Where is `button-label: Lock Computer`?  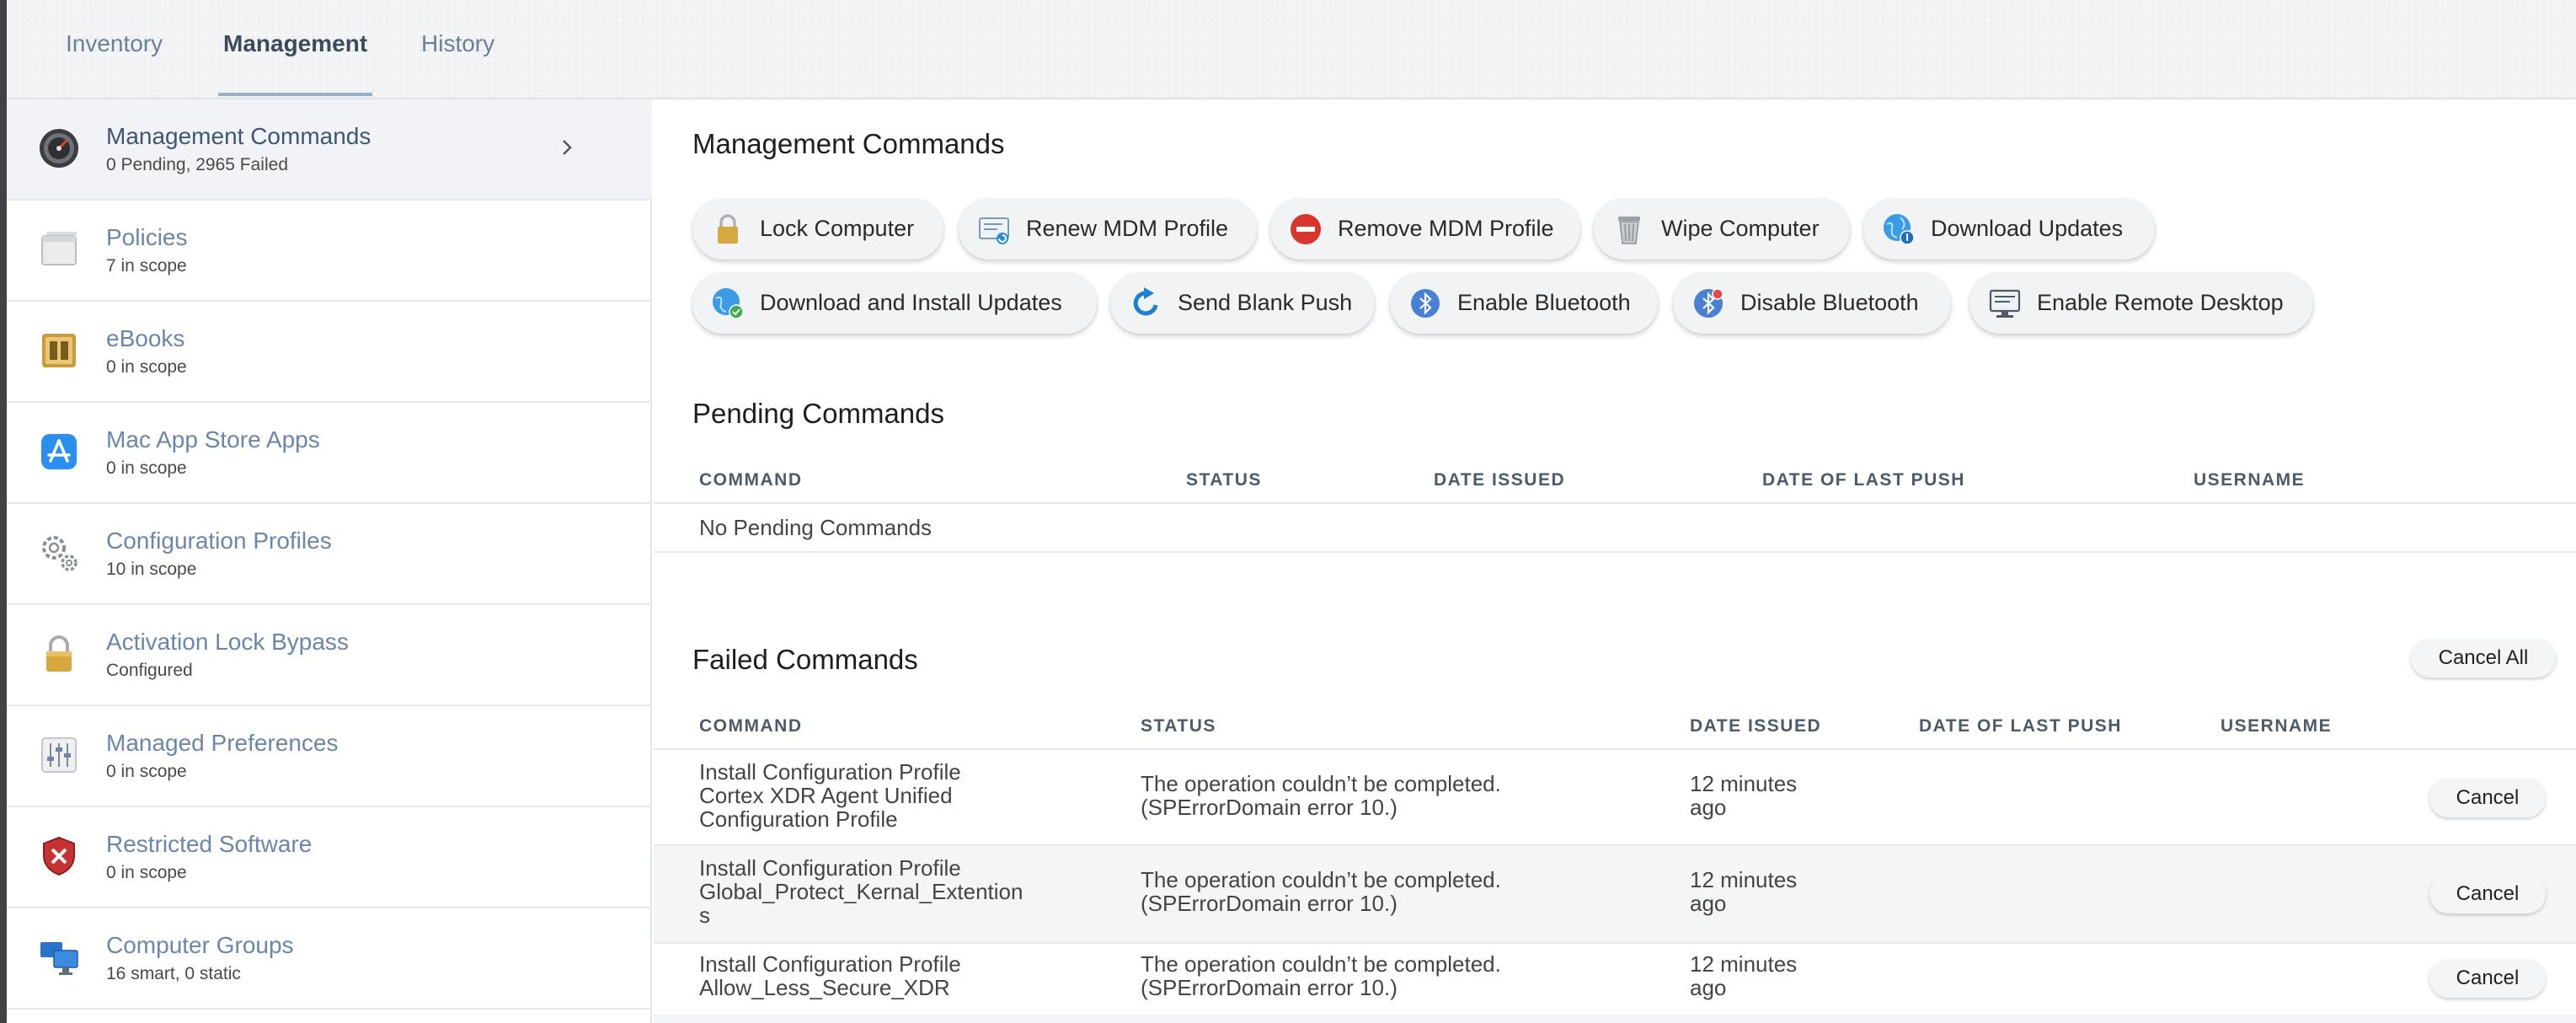
button-label: Lock Computer is located at coordinates (837, 229).